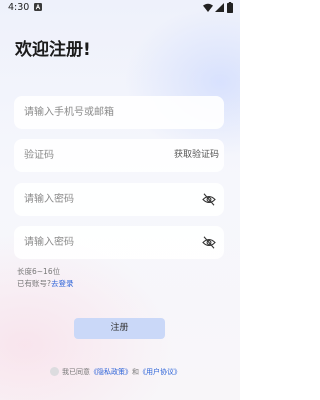 The height and width of the screenshot is (400, 320). I want to click on agreement-text: 我已同意《隐私政策》和《用户协议》, so click(121, 372).